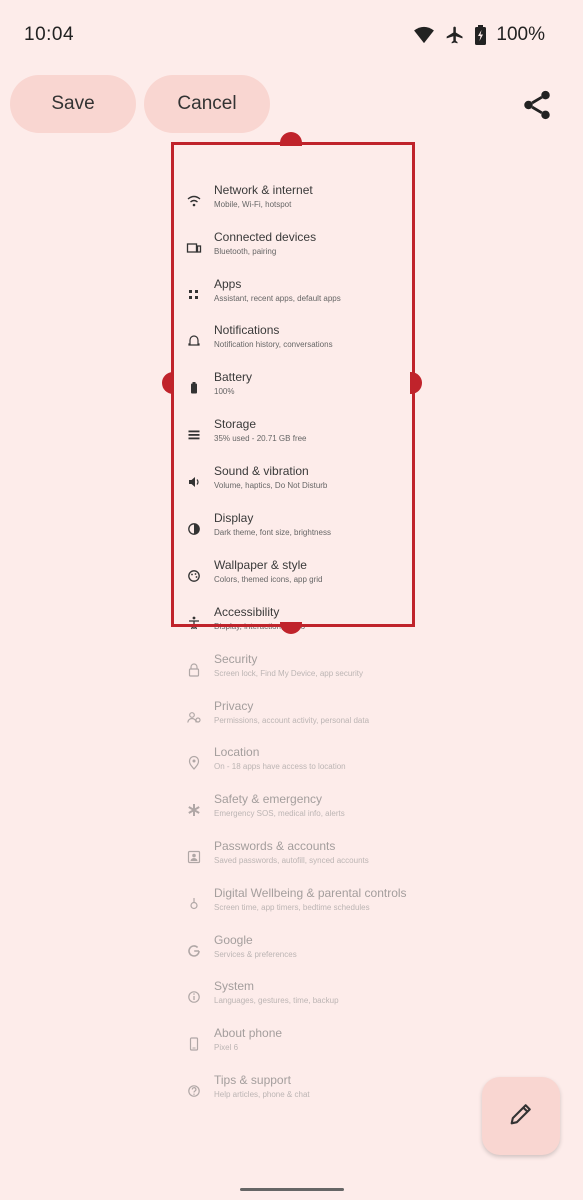 The height and width of the screenshot is (1200, 583). What do you see at coordinates (291, 35) in the screenshot?
I see `status-bar: 10:04 100%` at bounding box center [291, 35].